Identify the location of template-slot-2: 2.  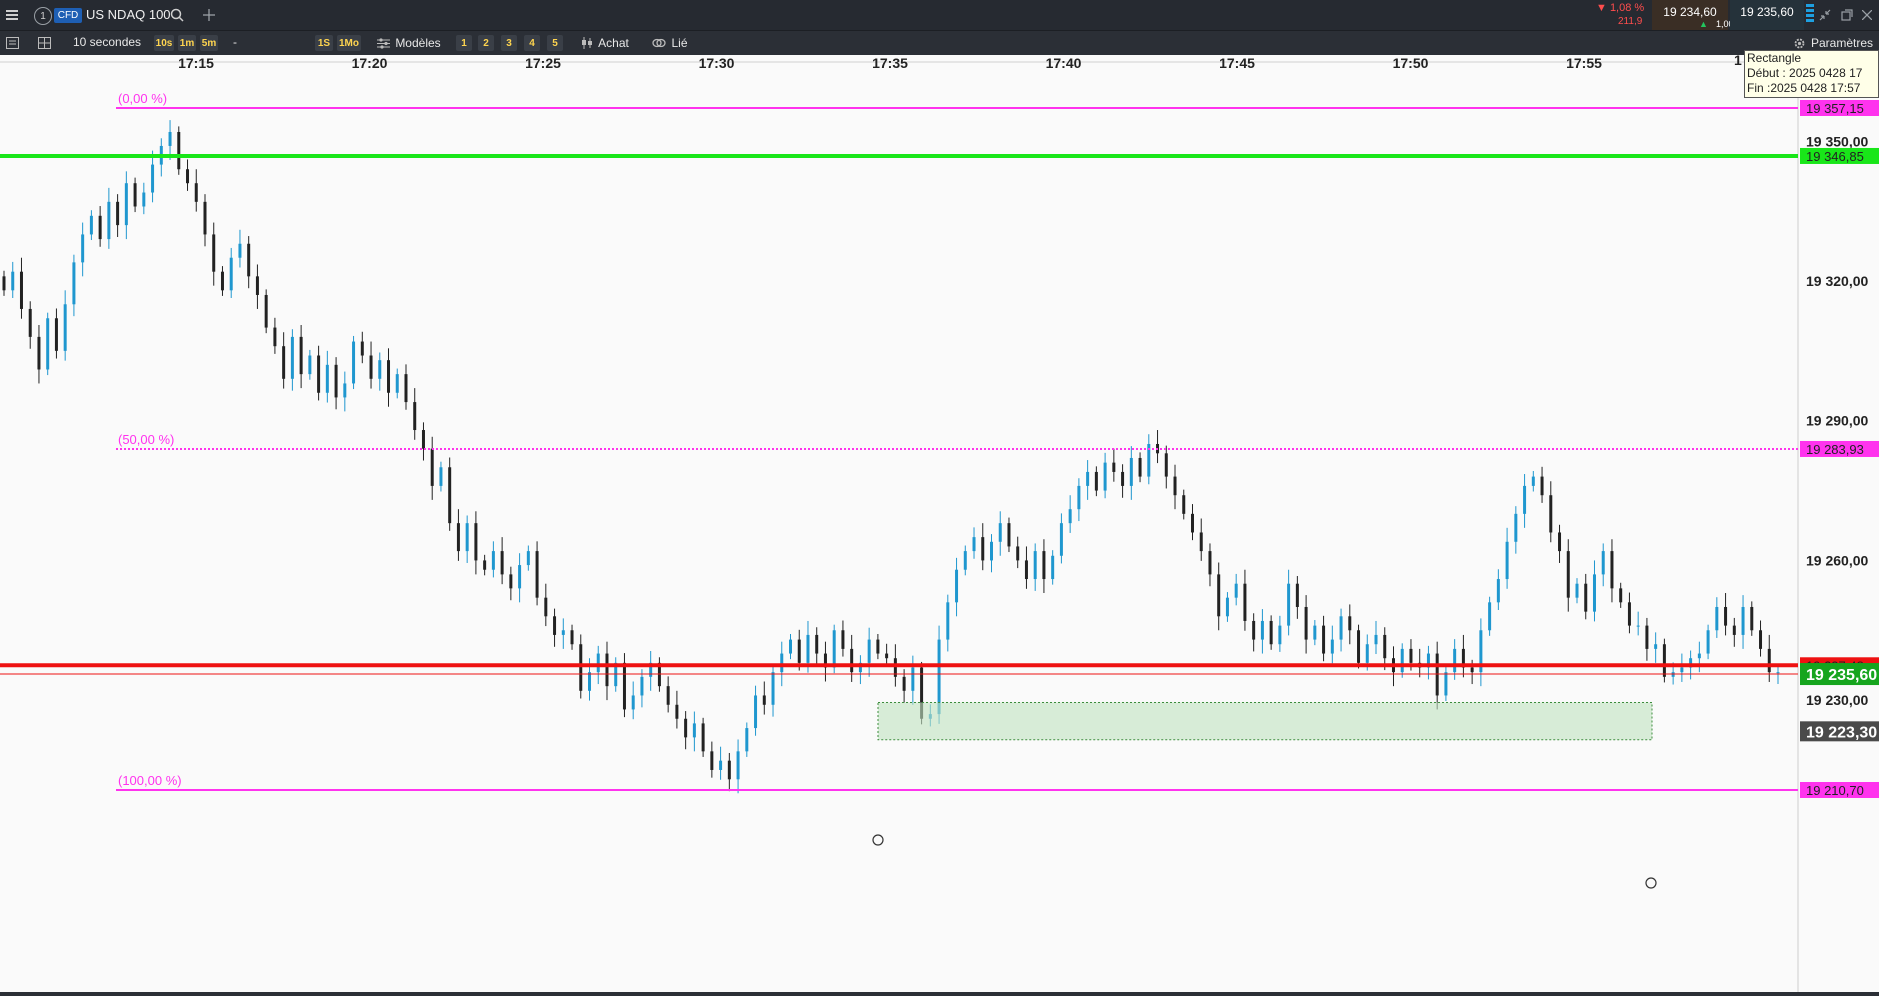
(486, 43).